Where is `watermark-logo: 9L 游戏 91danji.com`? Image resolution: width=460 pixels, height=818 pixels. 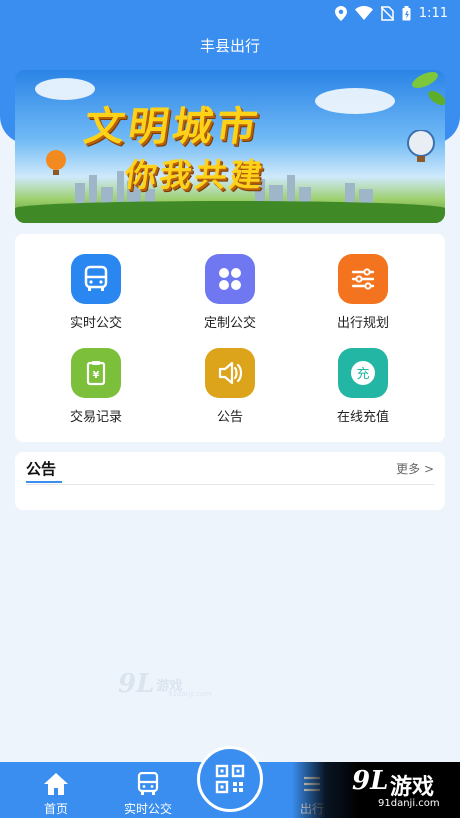
watermark-logo: 9L 游戏 91danji.com is located at coordinates (165, 684).